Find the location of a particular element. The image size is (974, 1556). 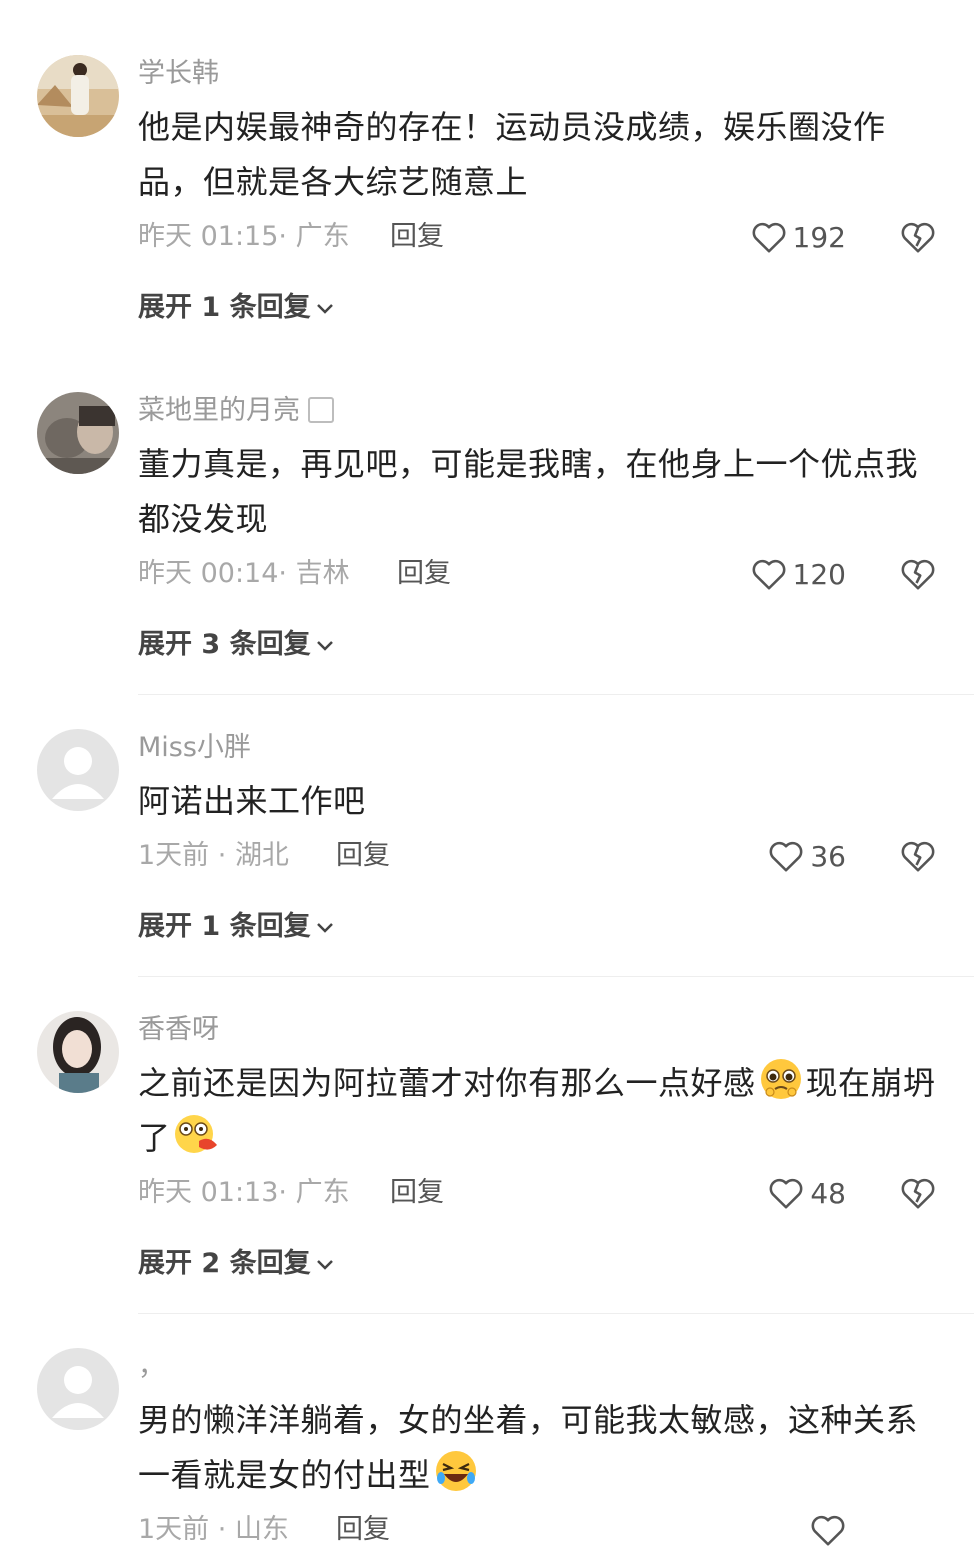

expand-replies-button: 展开 2 条回复 is located at coordinates (237, 1264).